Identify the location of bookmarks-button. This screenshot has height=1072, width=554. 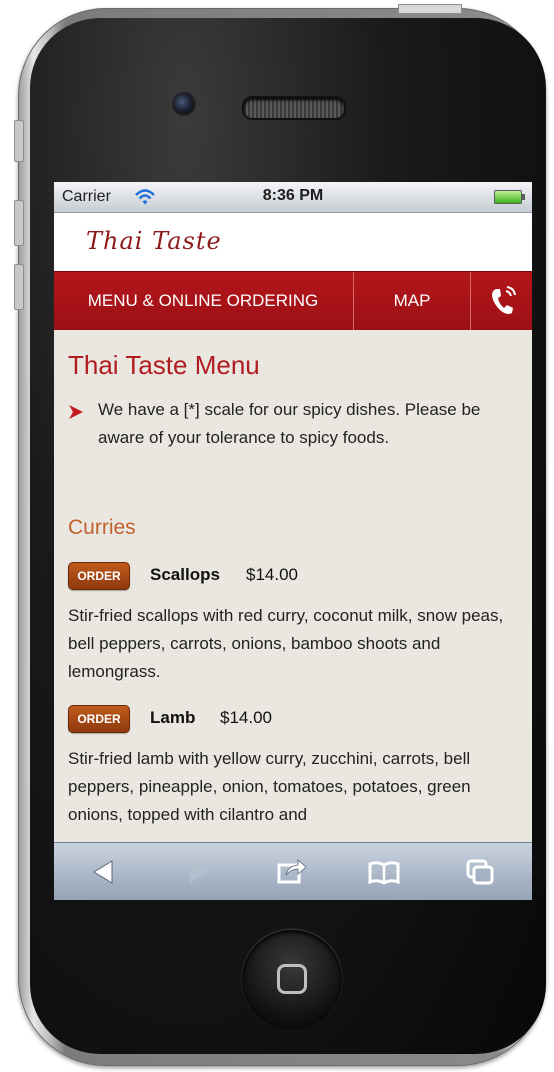
(384, 872).